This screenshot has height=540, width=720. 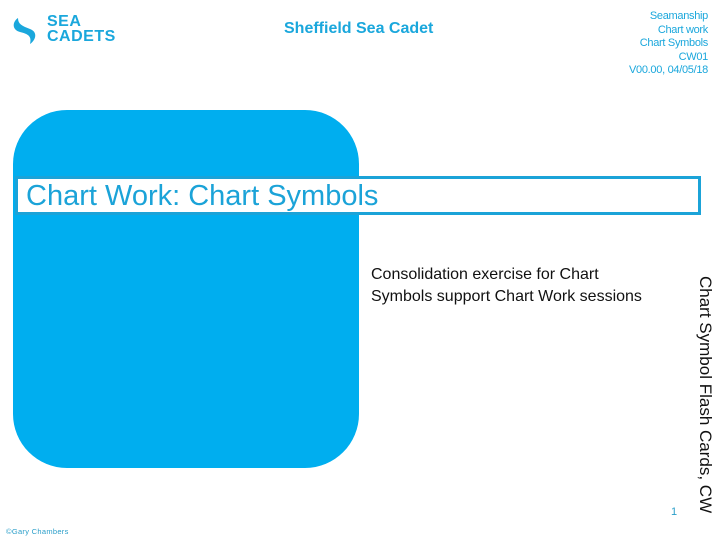 What do you see at coordinates (678, 16) in the screenshot?
I see `meta-line-subject: Seamanship` at bounding box center [678, 16].